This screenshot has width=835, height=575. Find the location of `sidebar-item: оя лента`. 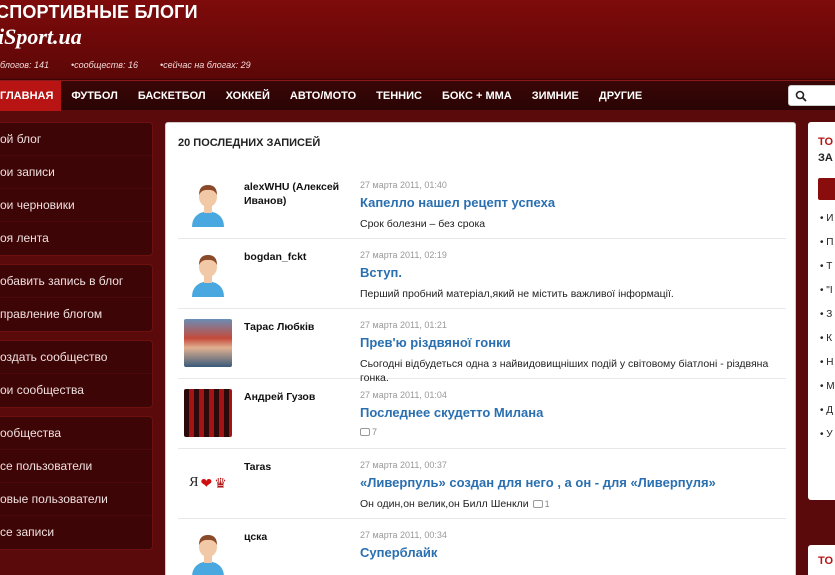

sidebar-item: оя лента is located at coordinates (76, 238).